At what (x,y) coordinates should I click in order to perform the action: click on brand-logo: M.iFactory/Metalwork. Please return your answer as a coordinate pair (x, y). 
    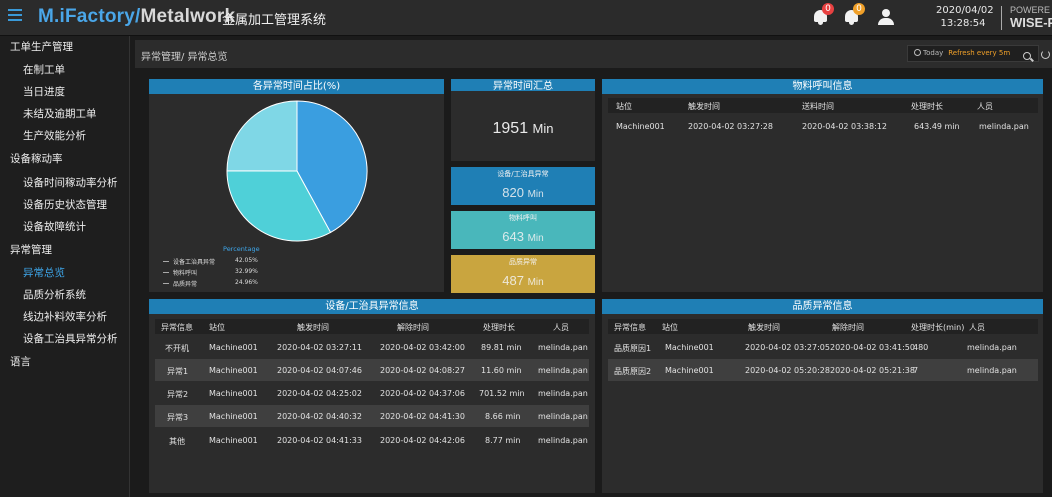
    Looking at the image, I should click on (137, 16).